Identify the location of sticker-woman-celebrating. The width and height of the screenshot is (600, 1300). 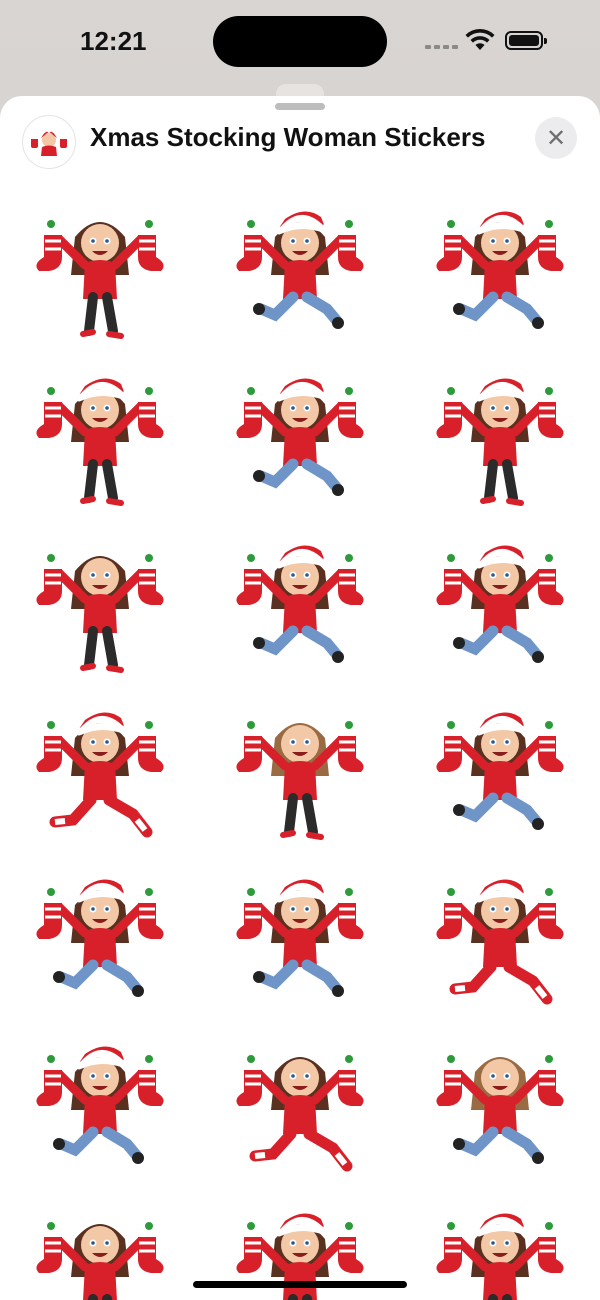
(300, 939).